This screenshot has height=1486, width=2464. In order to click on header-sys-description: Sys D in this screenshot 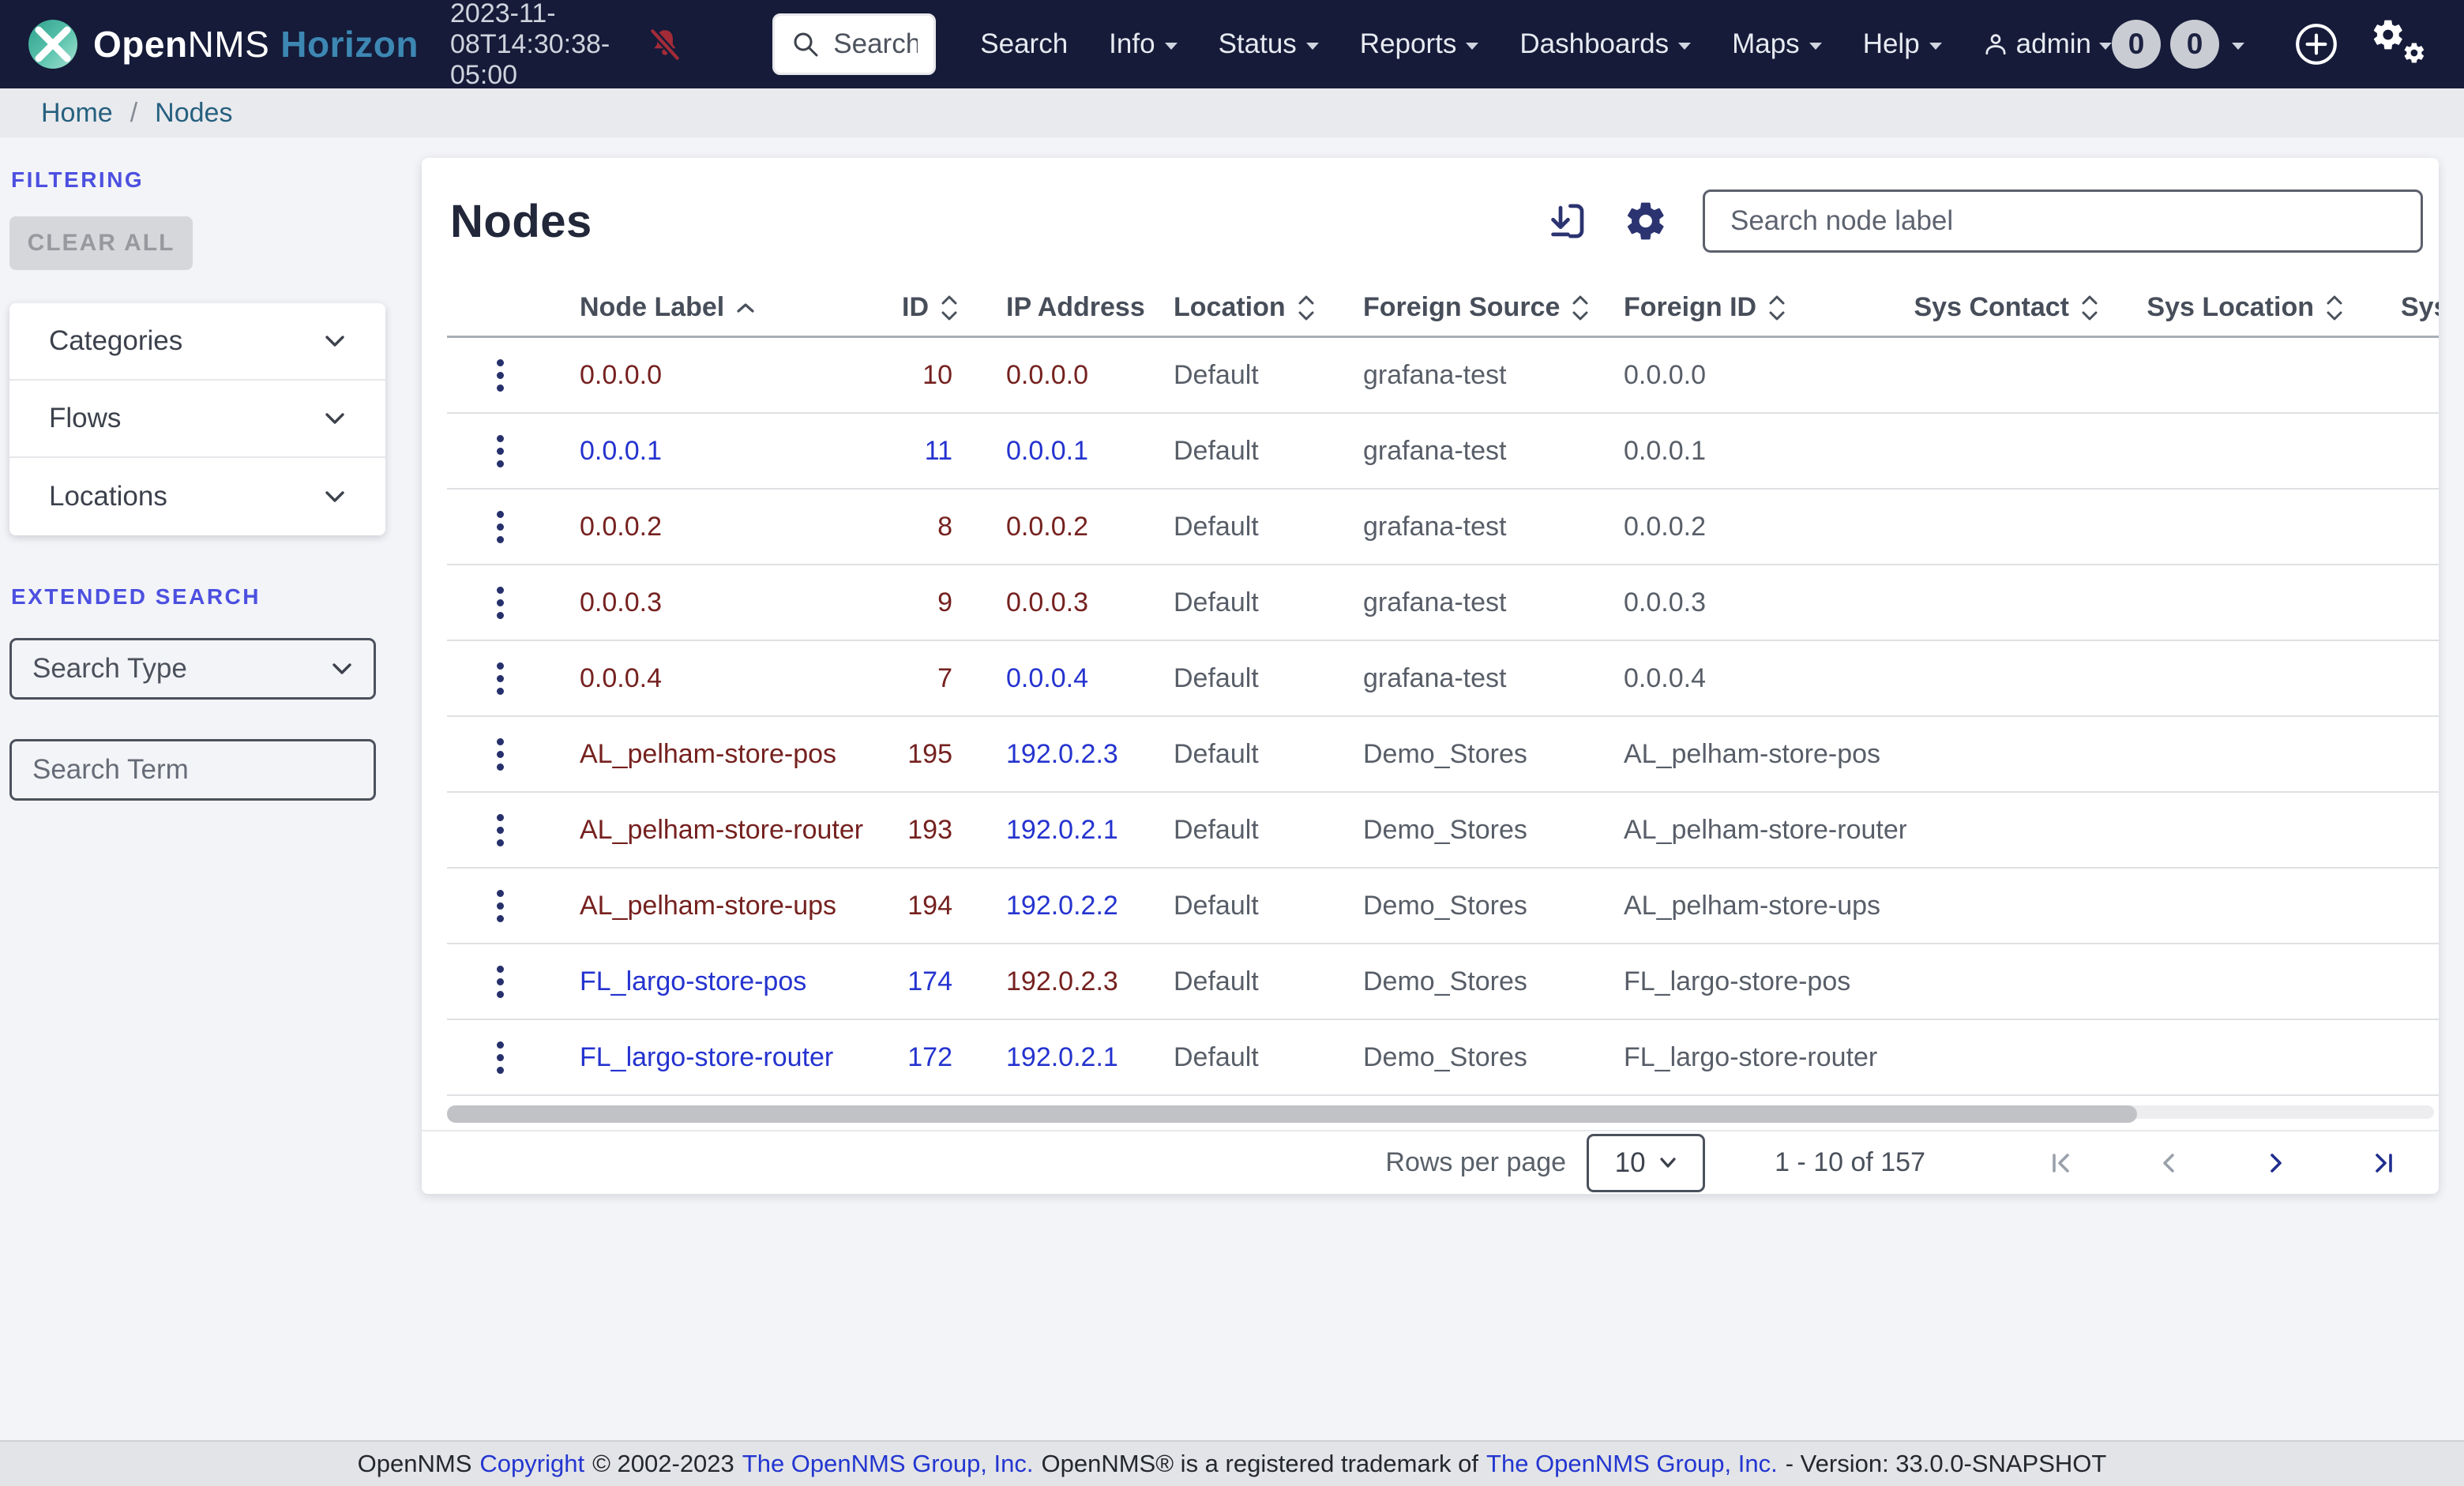, I will do `click(2409, 307)`.